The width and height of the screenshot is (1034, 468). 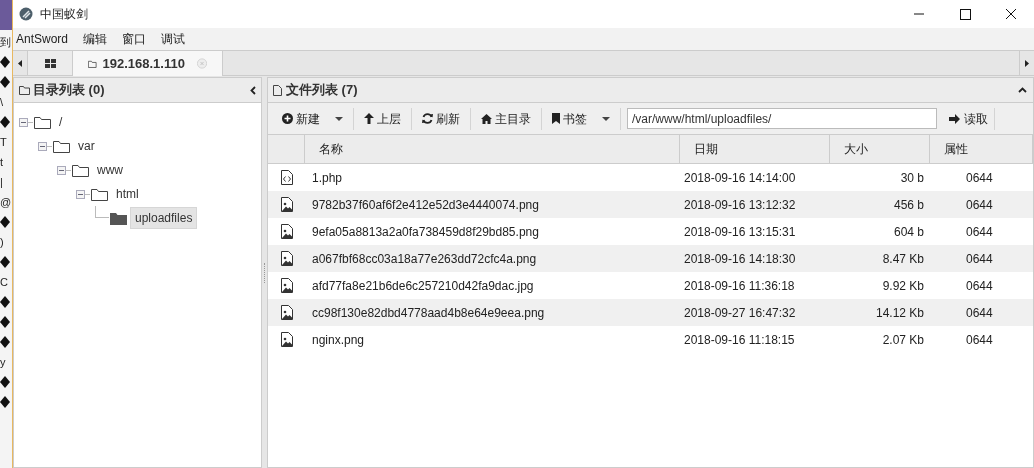 I want to click on grid-icon, so click(x=50, y=63).